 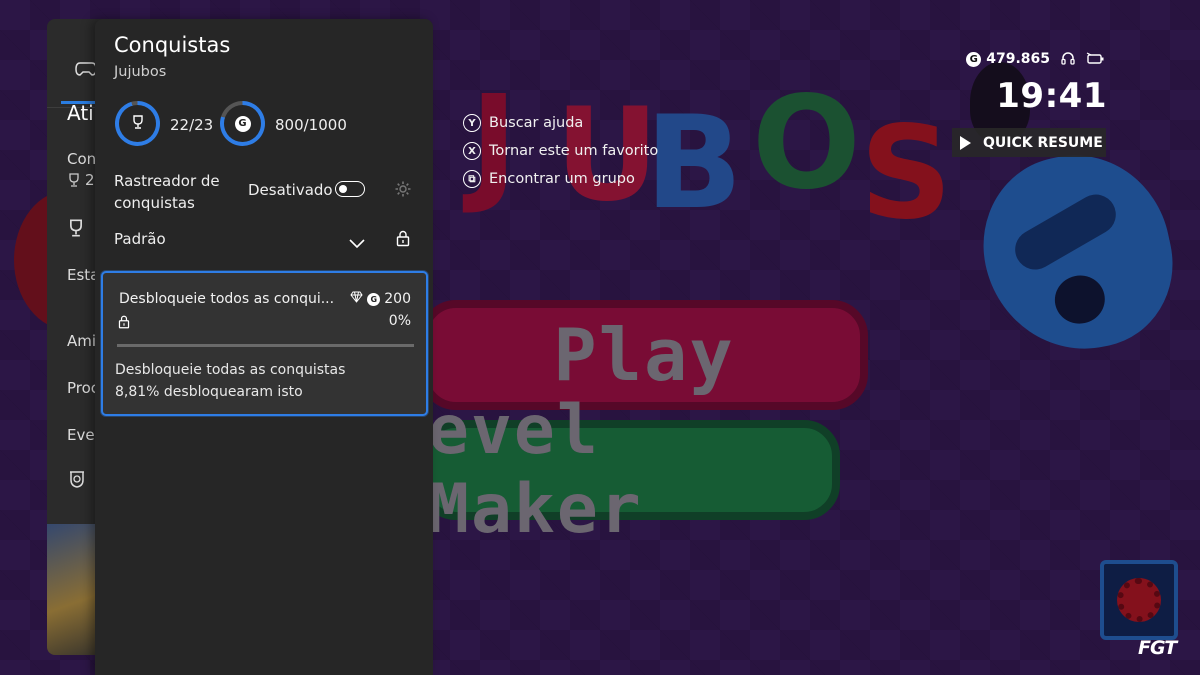 I want to click on achievement-description: Desbloqueie todas as conquistas, so click(x=230, y=370).